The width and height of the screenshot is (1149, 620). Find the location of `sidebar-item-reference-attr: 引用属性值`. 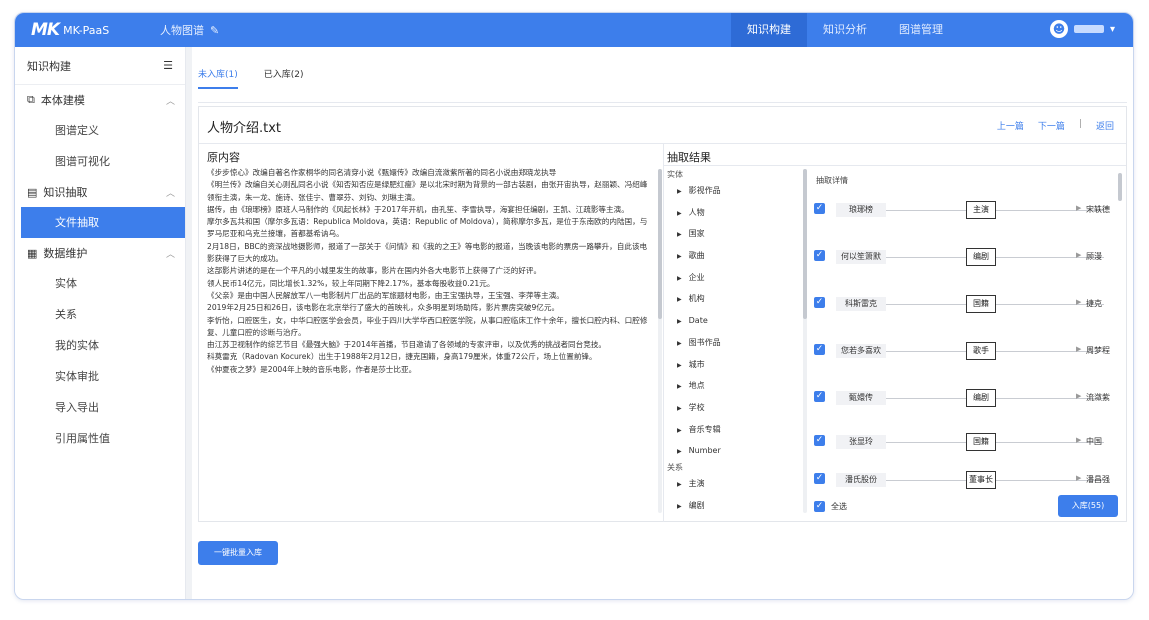

sidebar-item-reference-attr: 引用属性值 is located at coordinates (100, 438).